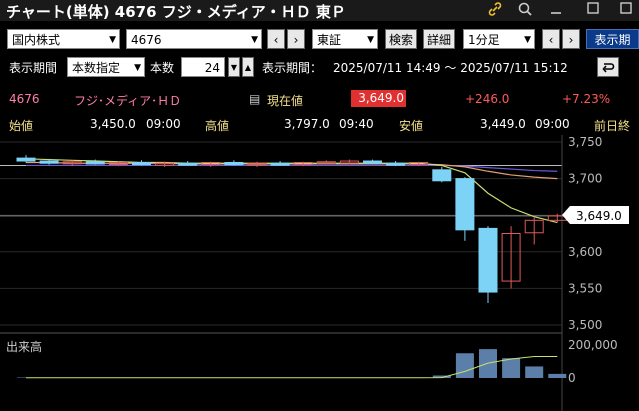 The width and height of the screenshot is (639, 411). Describe the element at coordinates (176, 12) in the screenshot. I see `window-title: チャート(単体) 4676 フジ・メディア・ＨＤ 東Ｐ` at that location.